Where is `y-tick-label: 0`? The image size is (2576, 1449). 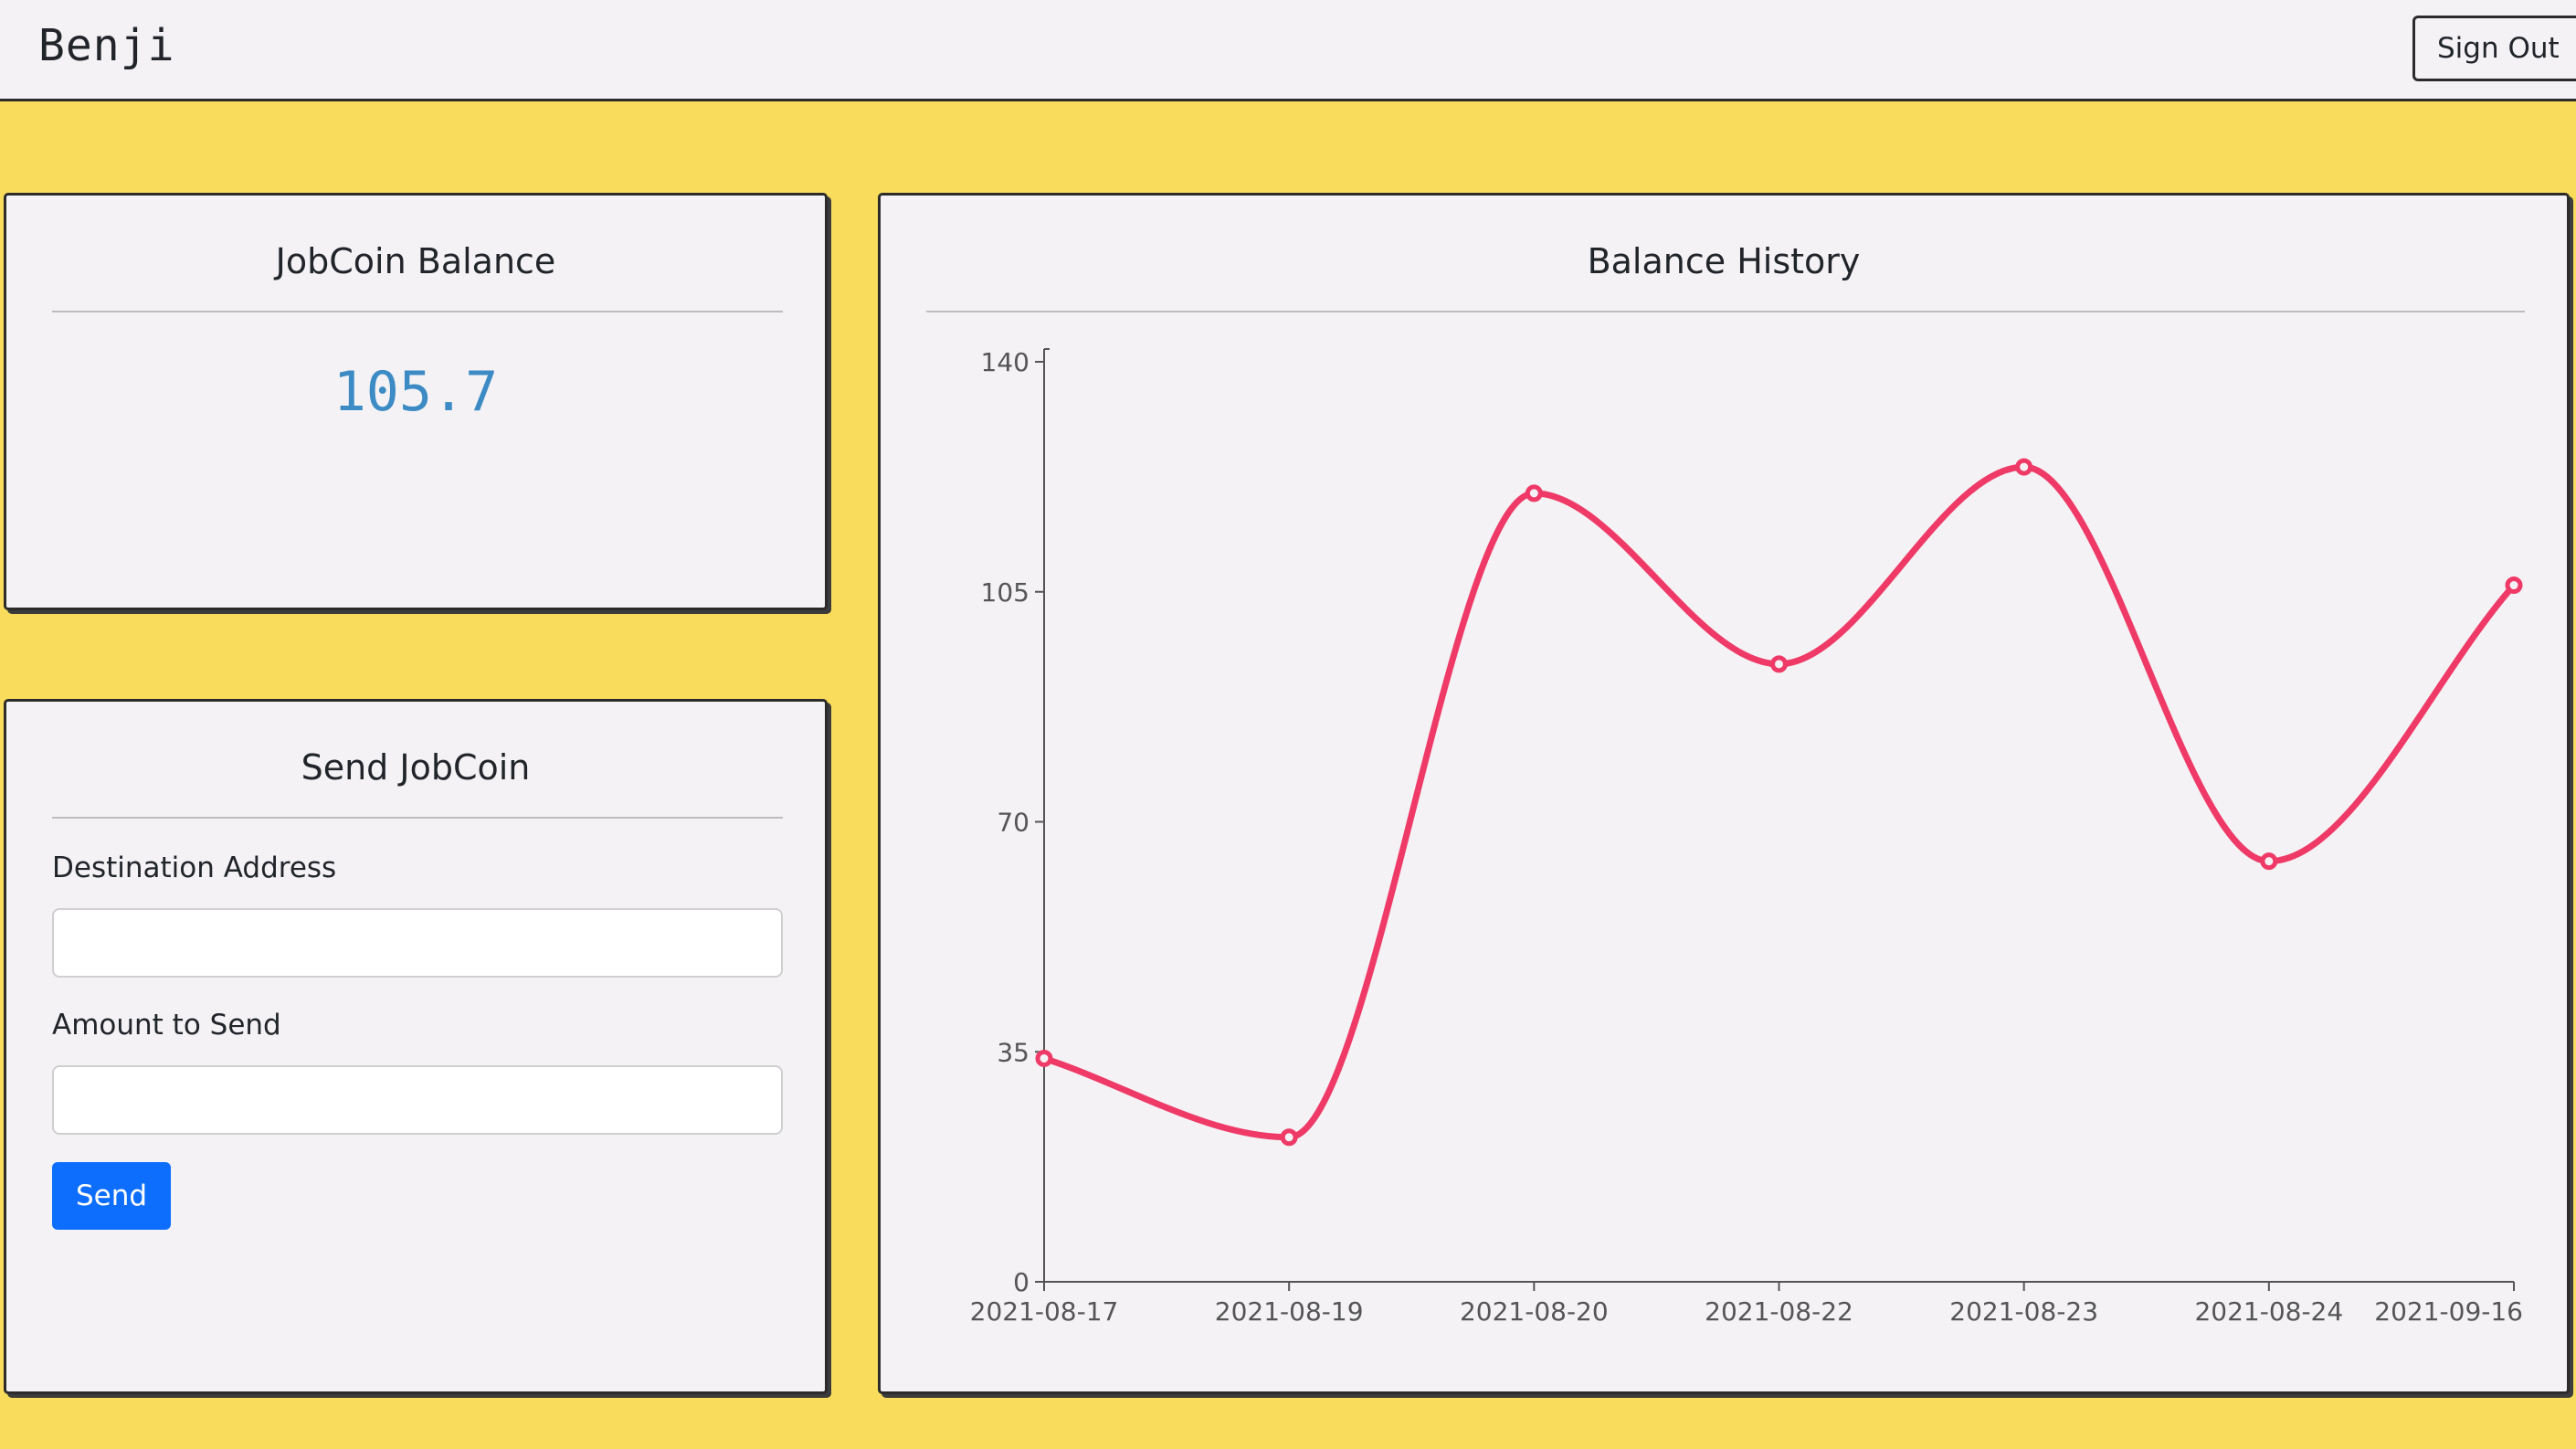
y-tick-label: 0 is located at coordinates (1021, 1282).